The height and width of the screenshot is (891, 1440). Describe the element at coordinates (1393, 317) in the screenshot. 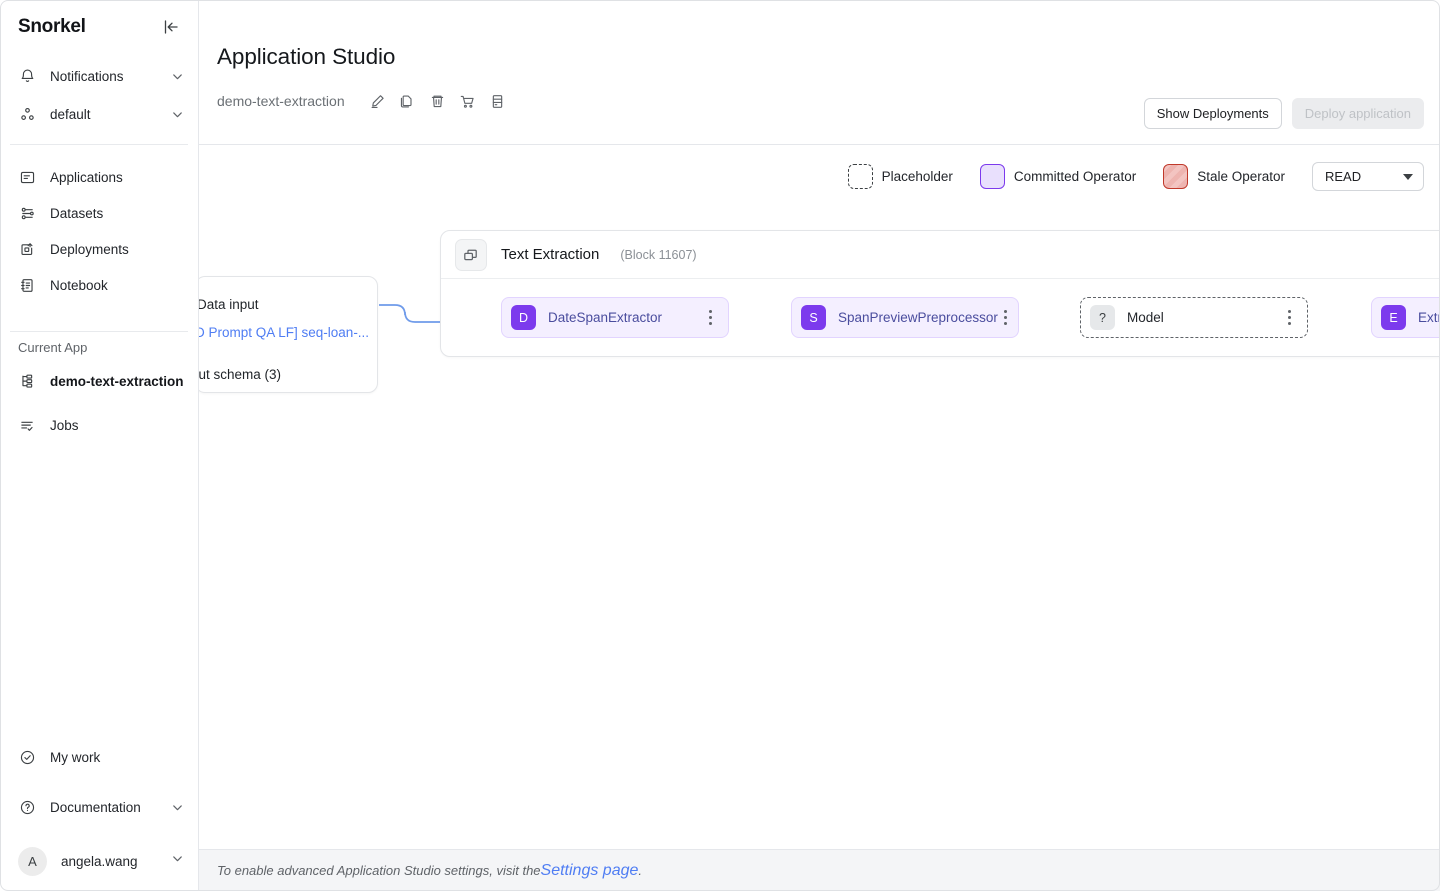

I see `operator-badge: E` at that location.